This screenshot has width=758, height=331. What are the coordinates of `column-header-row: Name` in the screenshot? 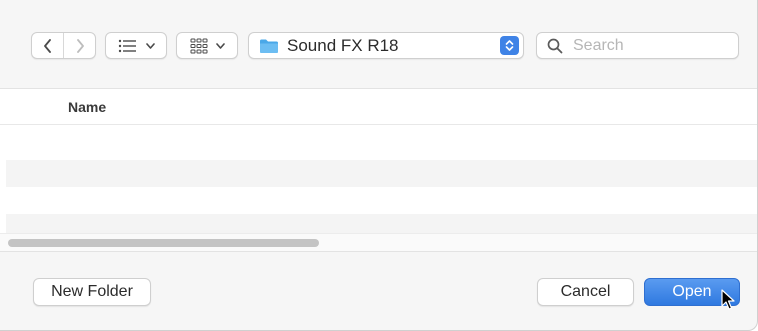 It's located at (378, 107).